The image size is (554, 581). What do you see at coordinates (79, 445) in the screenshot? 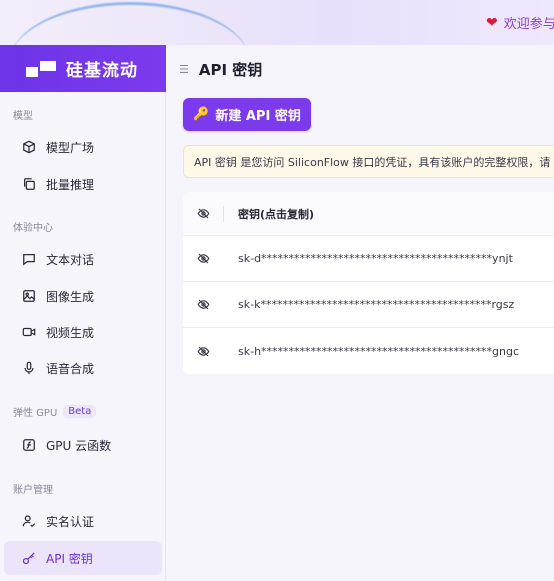
I see `sidebar-item-label: GPU 云函数` at bounding box center [79, 445].